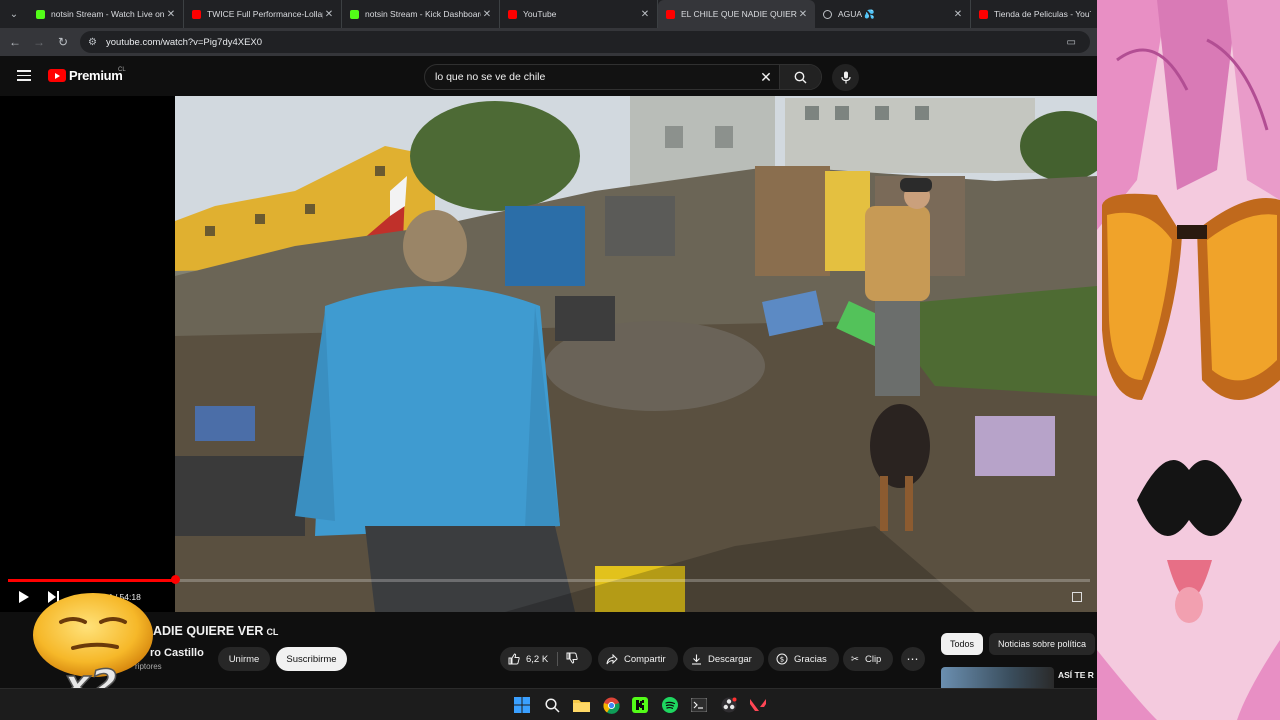 This screenshot has height=720, width=1280. Describe the element at coordinates (699, 705) in the screenshot. I see `terminal-icon` at that location.